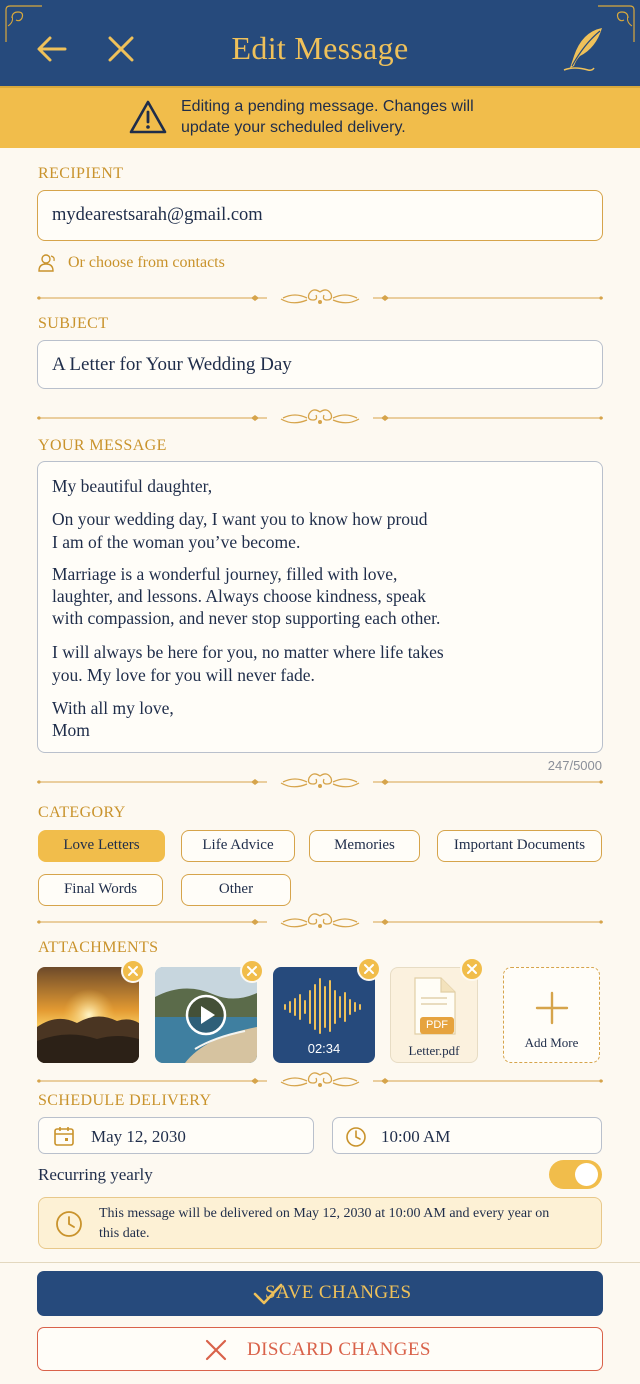 The height and width of the screenshot is (1384, 640). I want to click on category-chip-final-words: Final Words, so click(100, 890).